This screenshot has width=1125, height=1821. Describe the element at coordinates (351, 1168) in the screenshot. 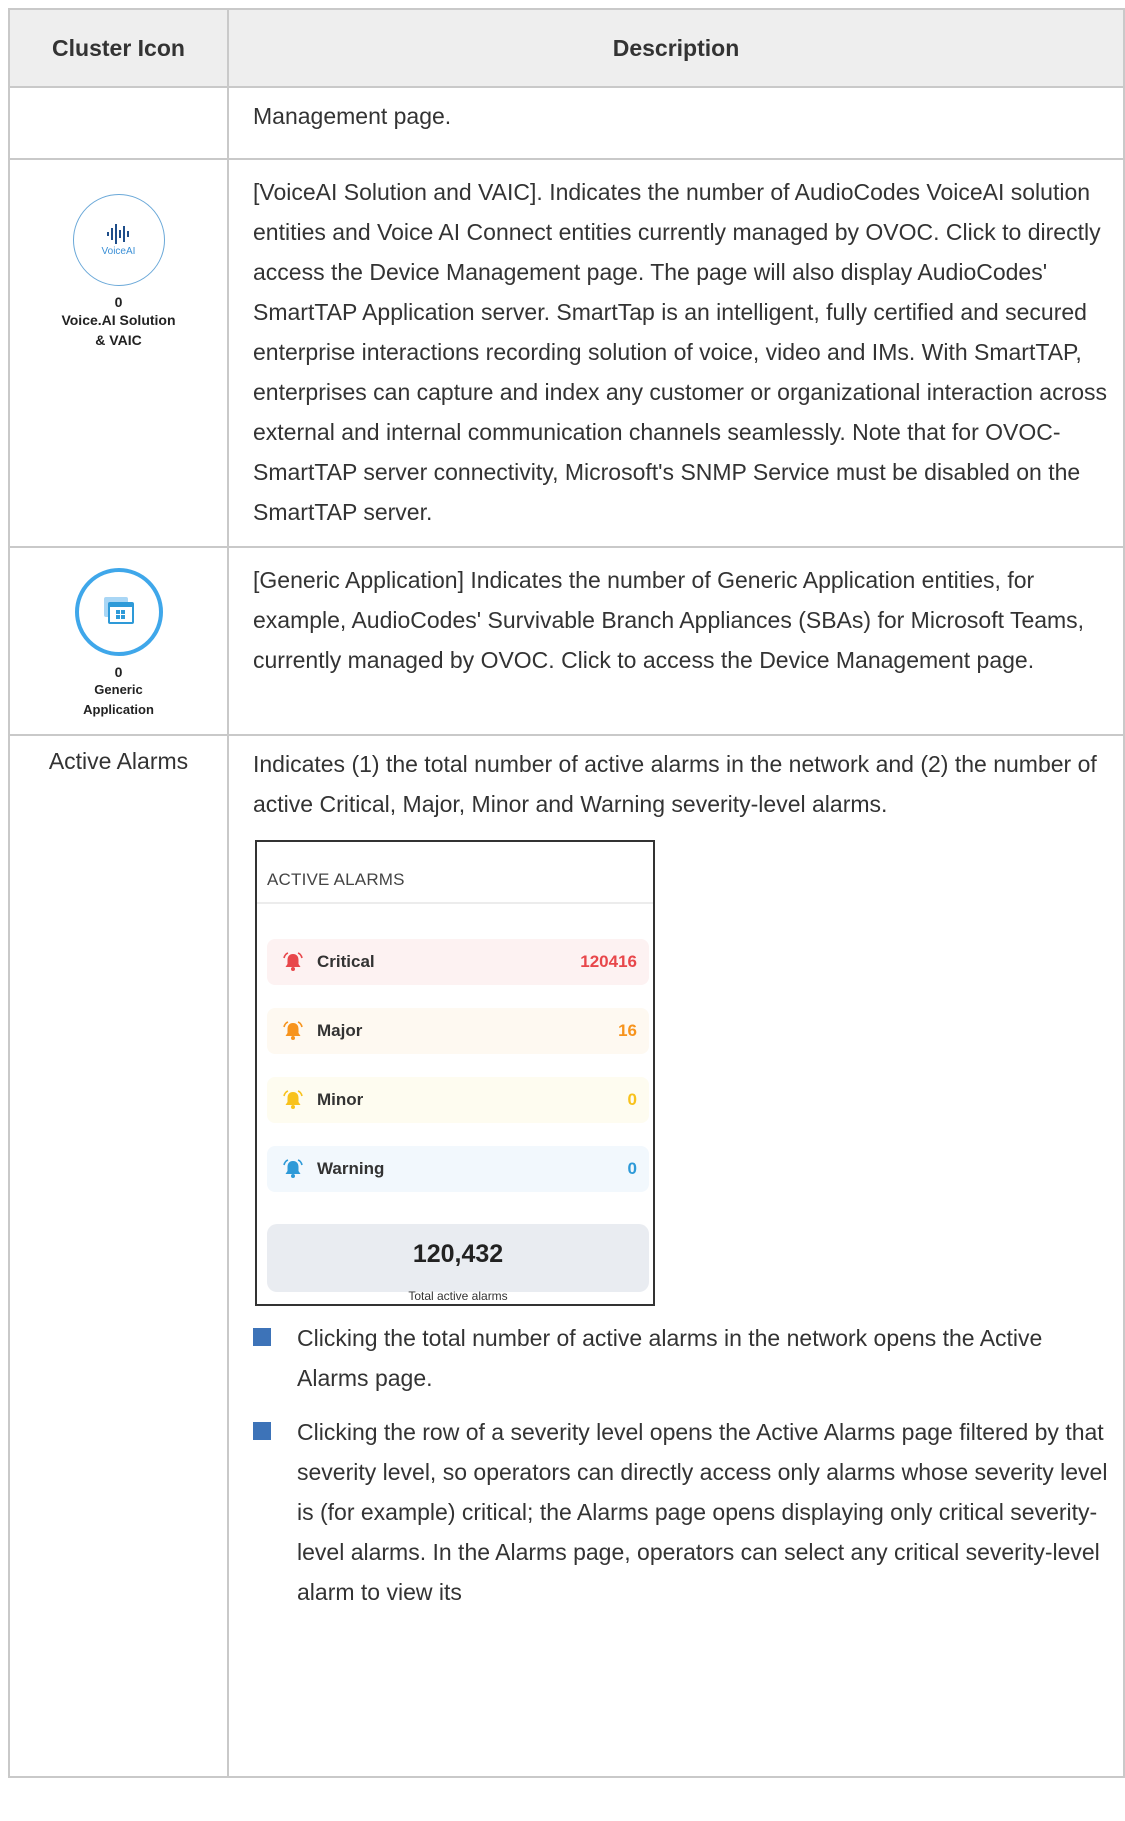

I see `severity-name: Warning` at that location.